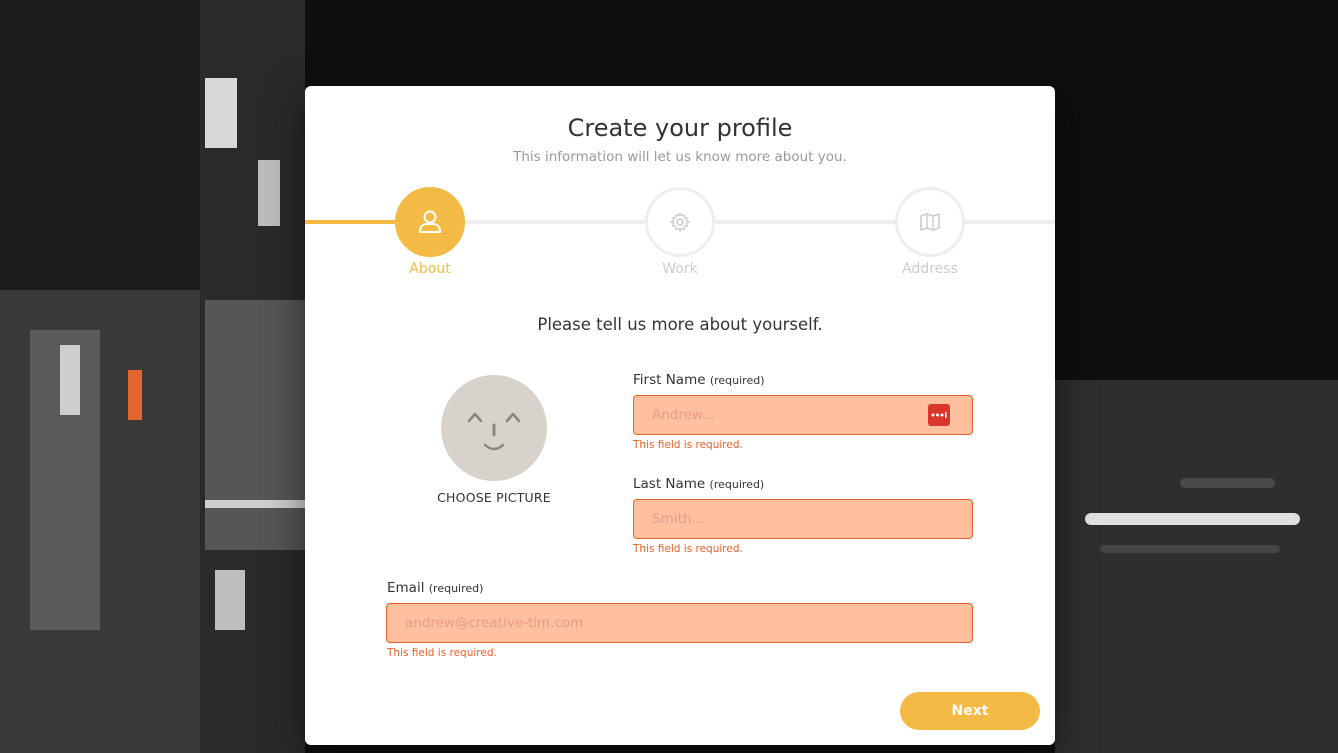  I want to click on dots-icon, so click(939, 415).